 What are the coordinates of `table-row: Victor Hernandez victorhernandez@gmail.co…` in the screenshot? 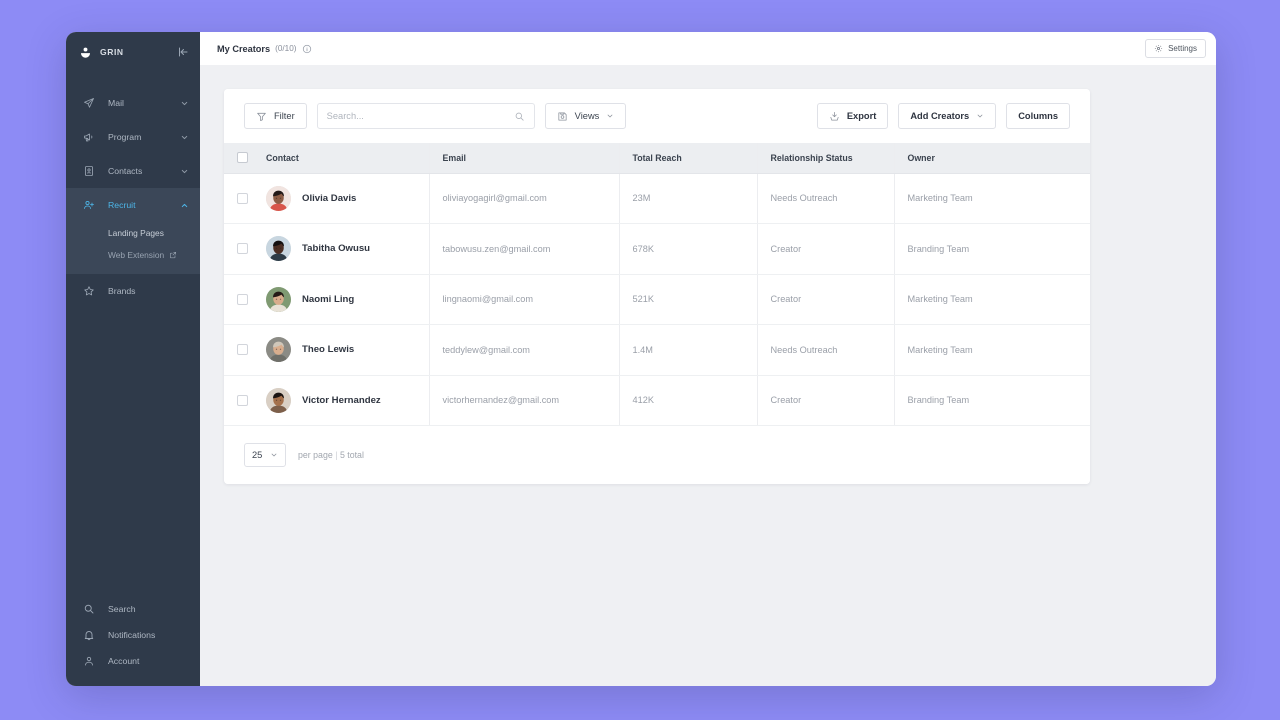 It's located at (657, 400).